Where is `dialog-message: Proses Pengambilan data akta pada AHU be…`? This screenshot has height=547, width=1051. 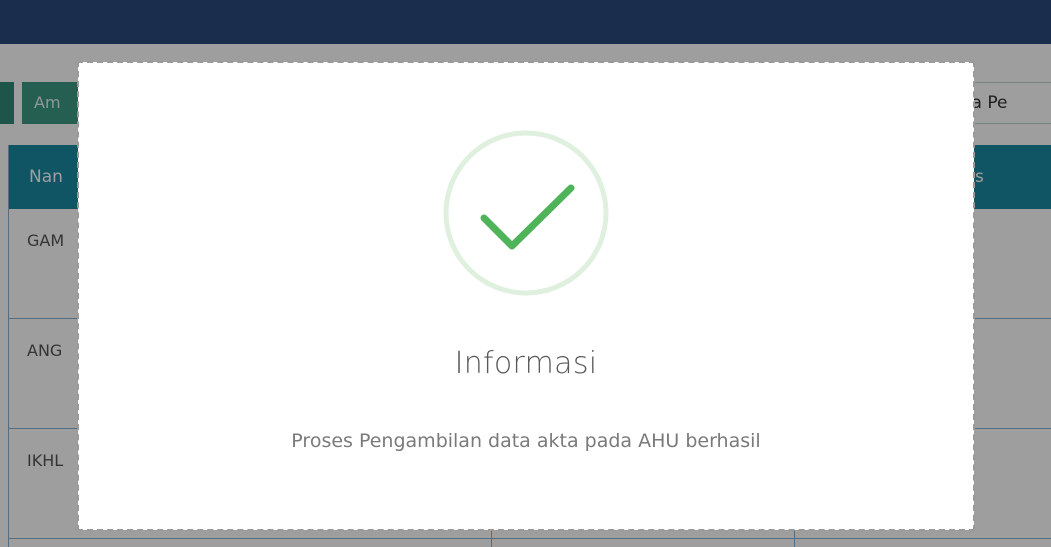
dialog-message: Proses Pengambilan data akta pada AHU be… is located at coordinates (526, 441).